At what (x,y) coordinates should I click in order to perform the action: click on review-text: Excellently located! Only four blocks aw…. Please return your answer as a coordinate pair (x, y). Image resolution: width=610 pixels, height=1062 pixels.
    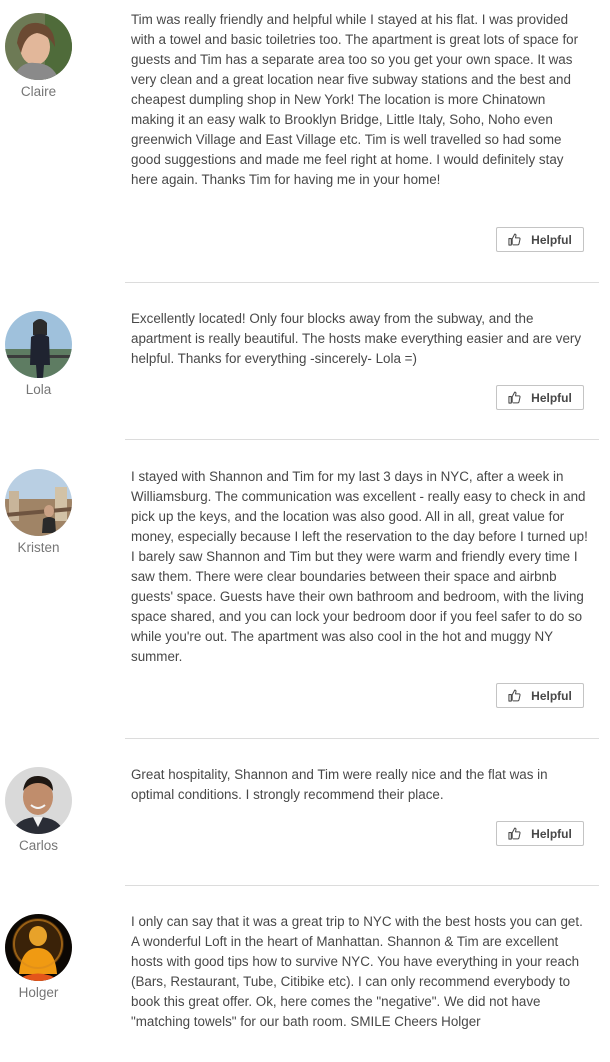
    Looking at the image, I should click on (356, 338).